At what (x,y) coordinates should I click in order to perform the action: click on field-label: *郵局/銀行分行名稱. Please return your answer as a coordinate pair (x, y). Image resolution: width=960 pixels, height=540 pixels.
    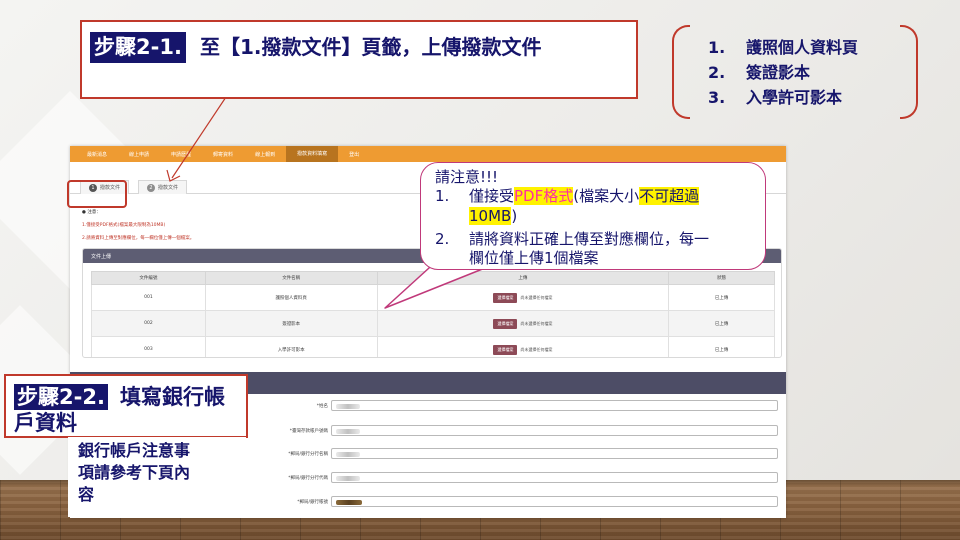
    Looking at the image, I should click on (308, 454).